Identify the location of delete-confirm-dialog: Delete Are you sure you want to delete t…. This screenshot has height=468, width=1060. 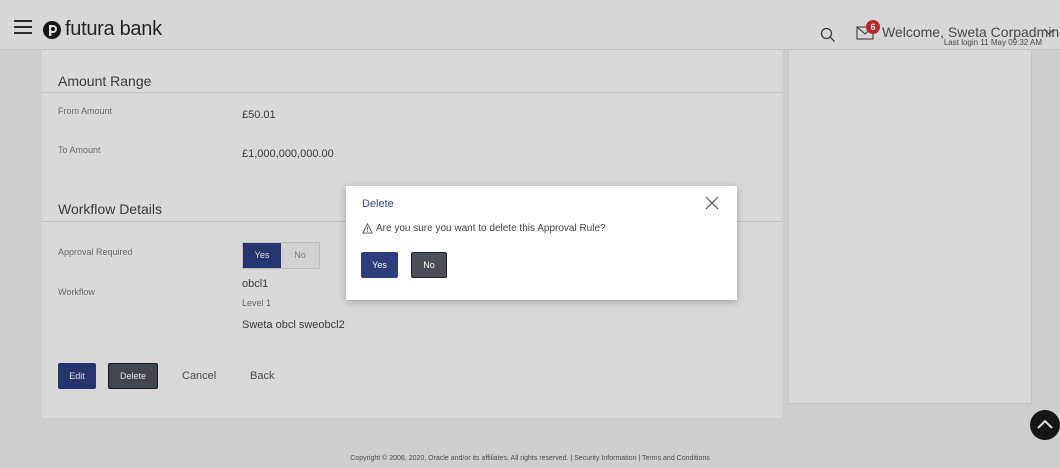
(541, 243).